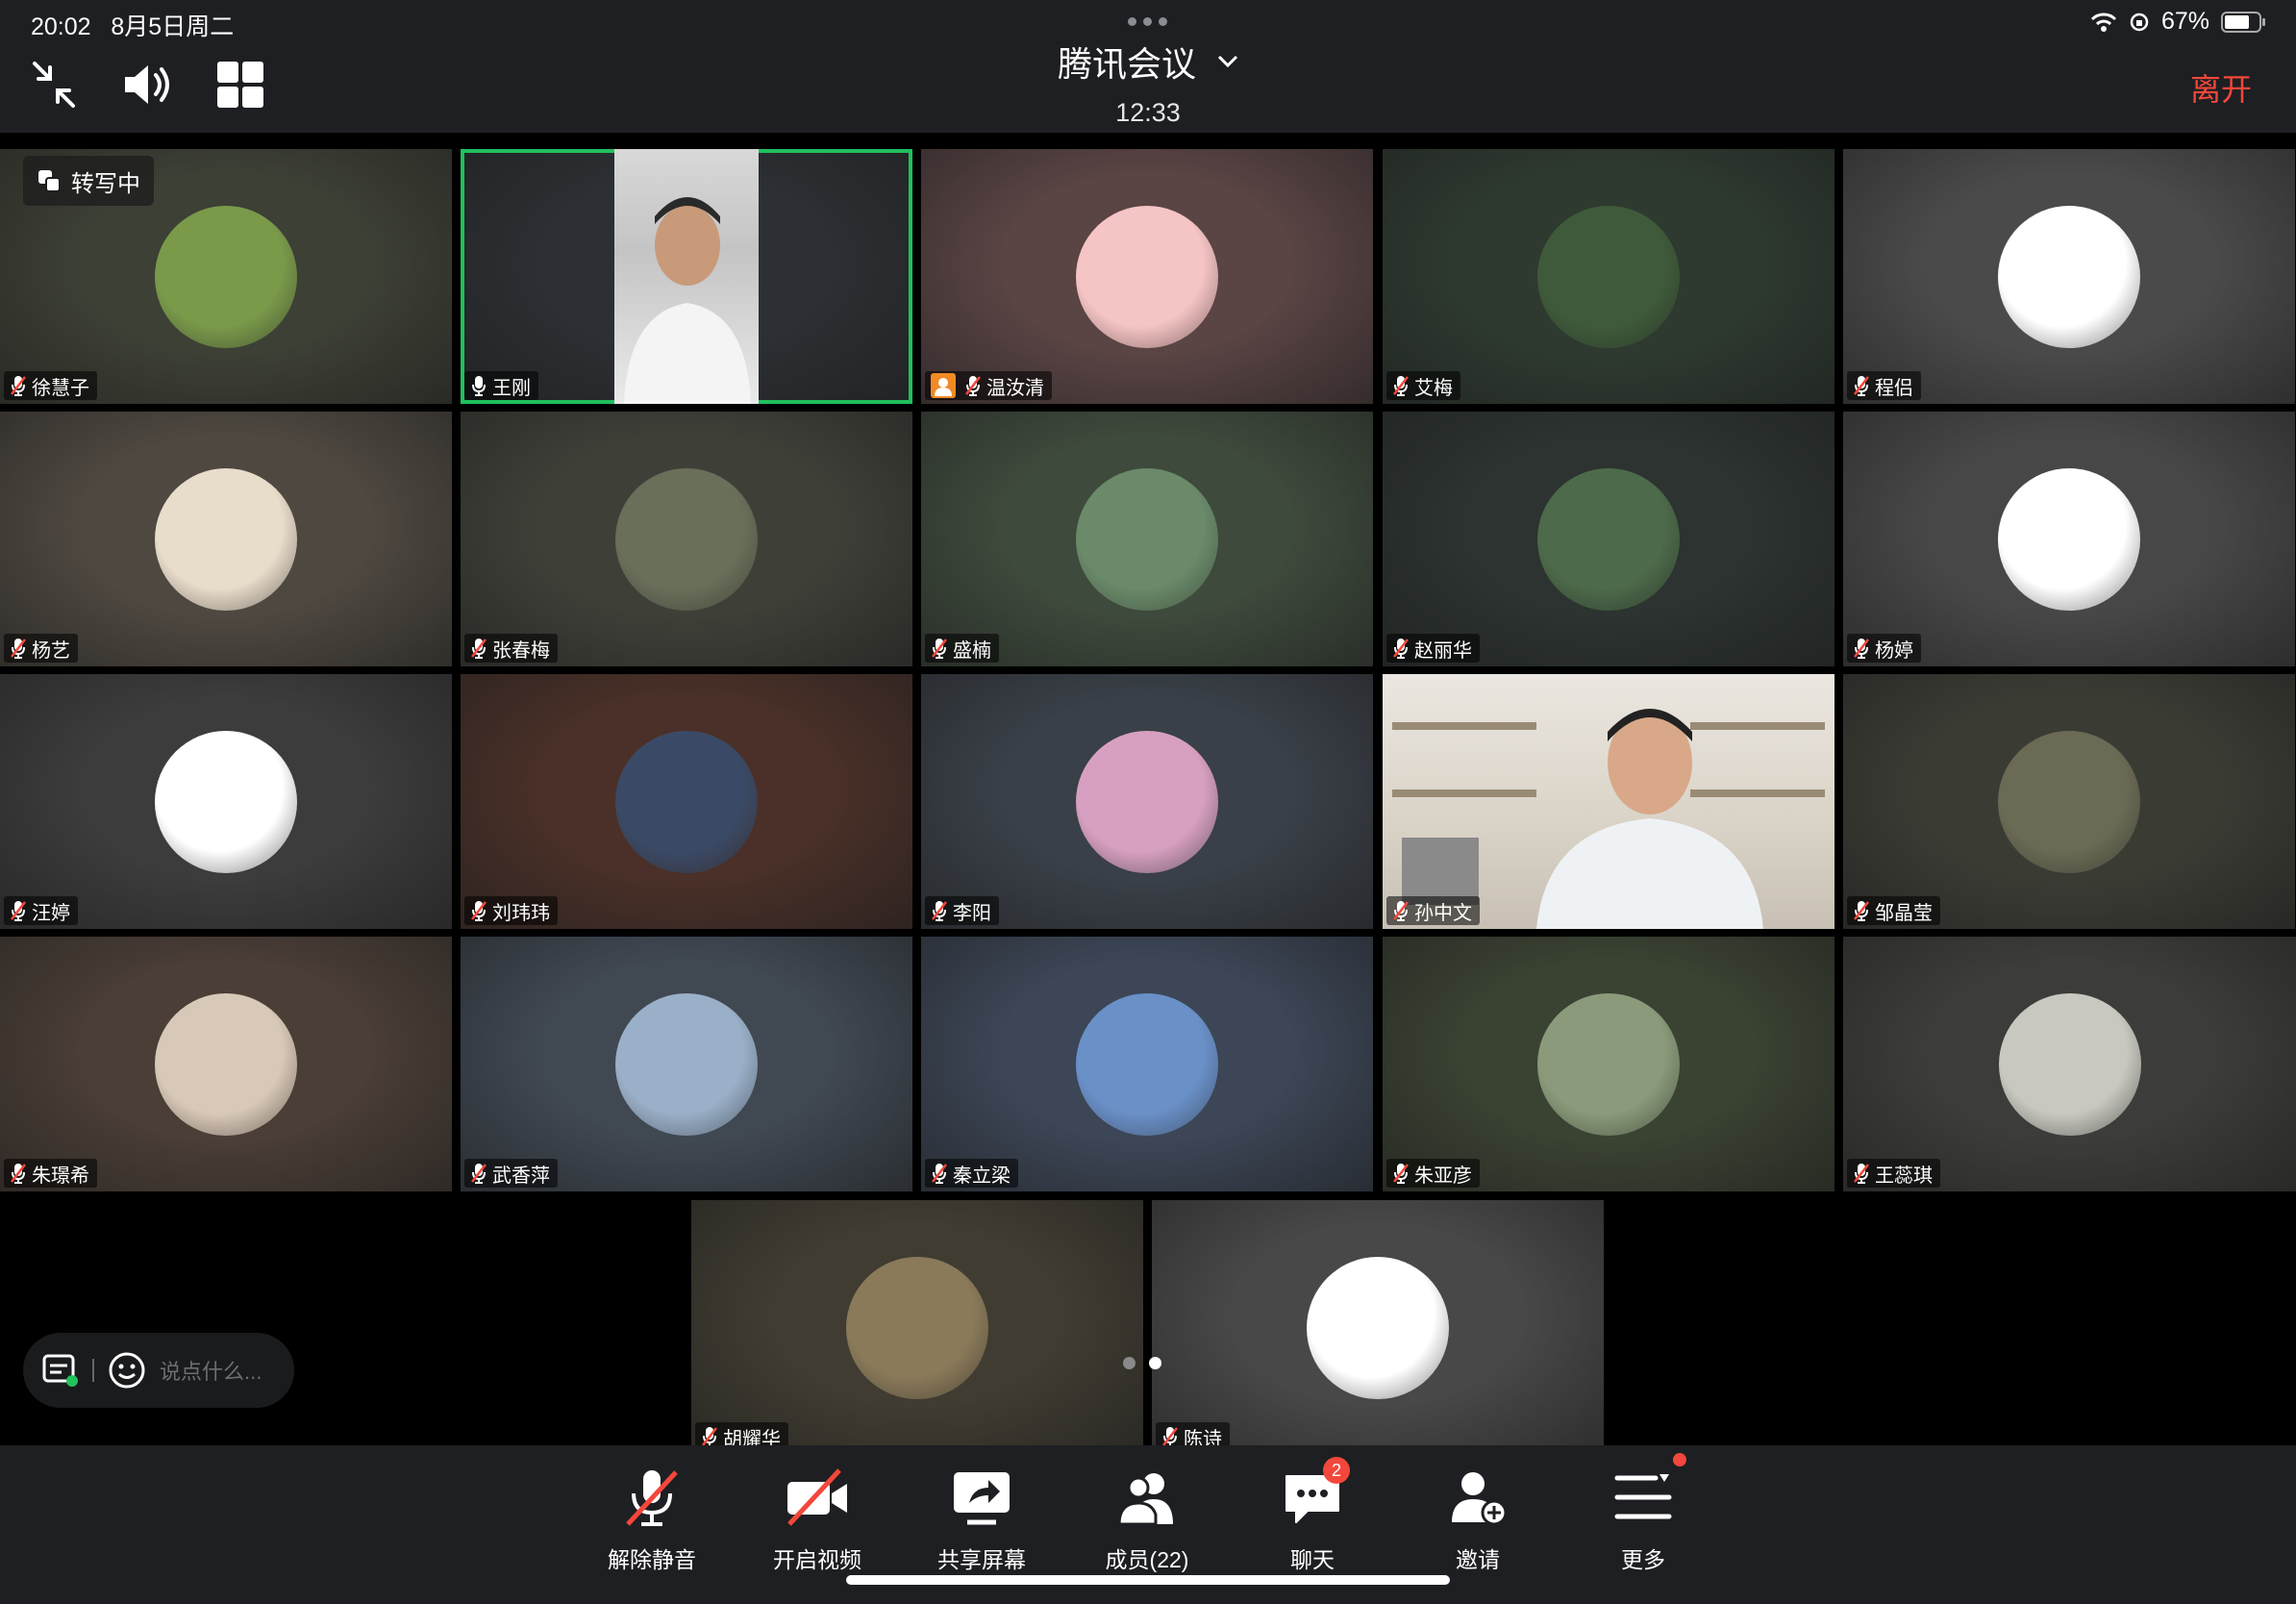 The width and height of the screenshot is (2296, 1604). What do you see at coordinates (60, 1370) in the screenshot?
I see `subtitle-toggle-icon` at bounding box center [60, 1370].